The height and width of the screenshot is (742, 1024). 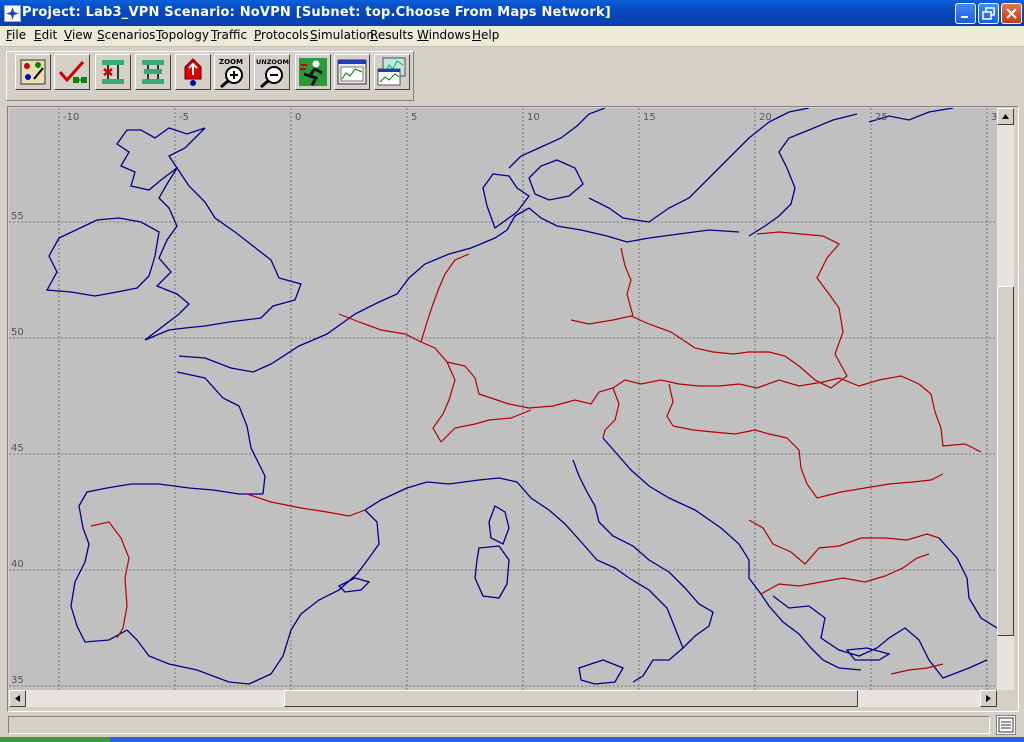 I want to click on open-object-palette-button, so click(x=33, y=72).